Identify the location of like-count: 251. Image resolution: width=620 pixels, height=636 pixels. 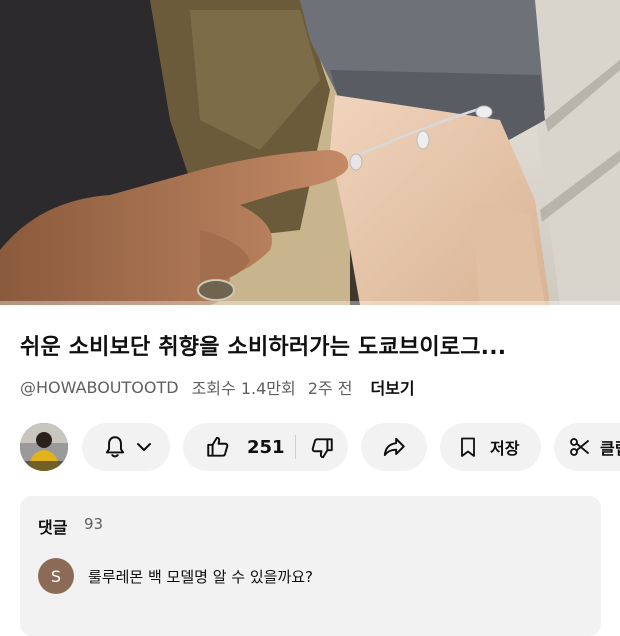
(266, 447).